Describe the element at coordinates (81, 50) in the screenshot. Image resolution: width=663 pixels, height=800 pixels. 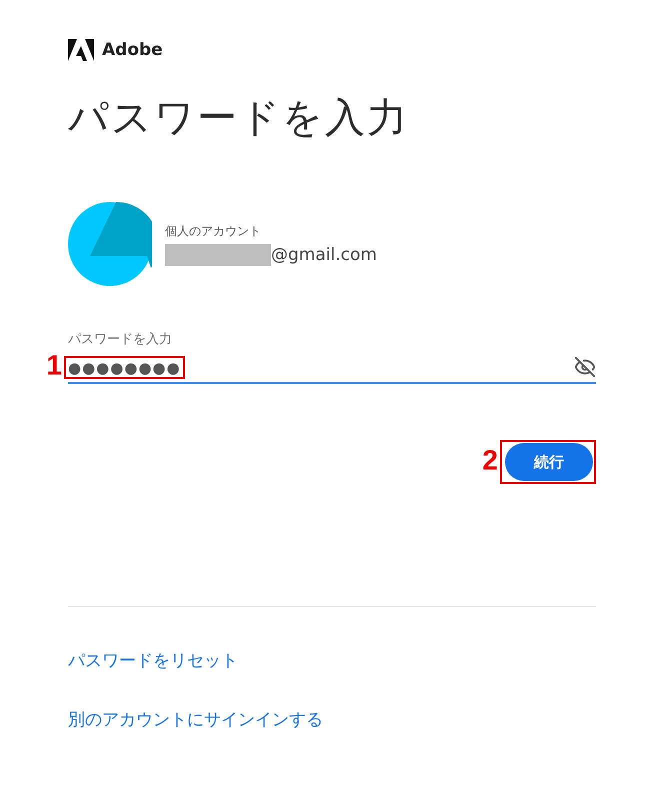
I see `logo-icon` at that location.